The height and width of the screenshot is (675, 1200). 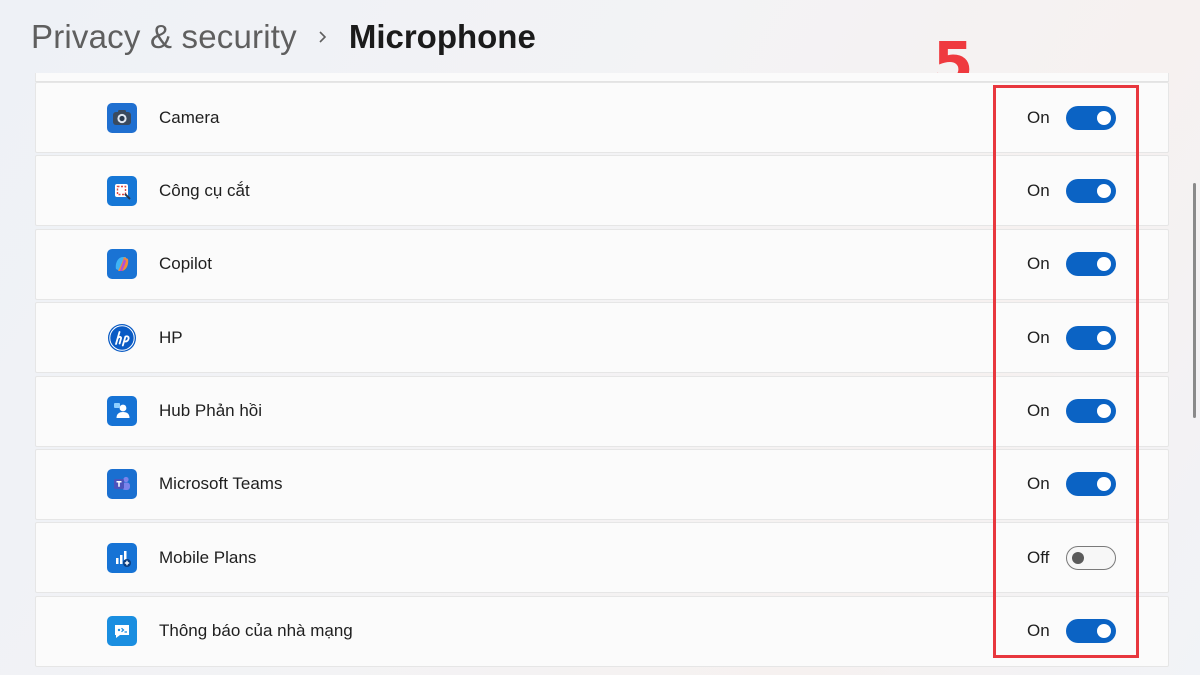 What do you see at coordinates (122, 557) in the screenshot?
I see `mobile-plans-icon` at bounding box center [122, 557].